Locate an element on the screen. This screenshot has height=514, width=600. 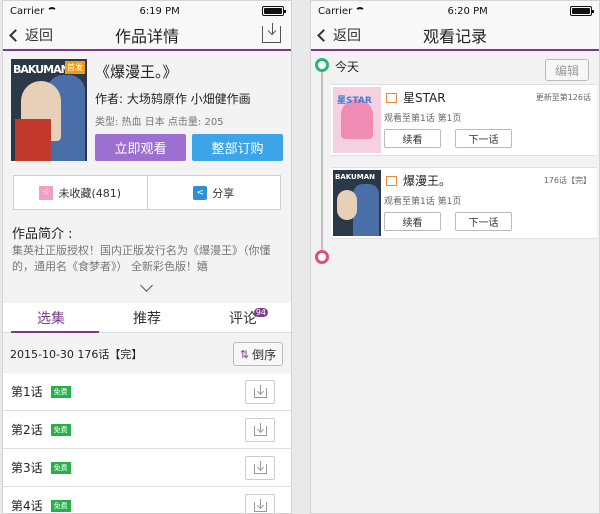
favorite-button: ☆ 未收藏(481) is located at coordinates (81, 192).